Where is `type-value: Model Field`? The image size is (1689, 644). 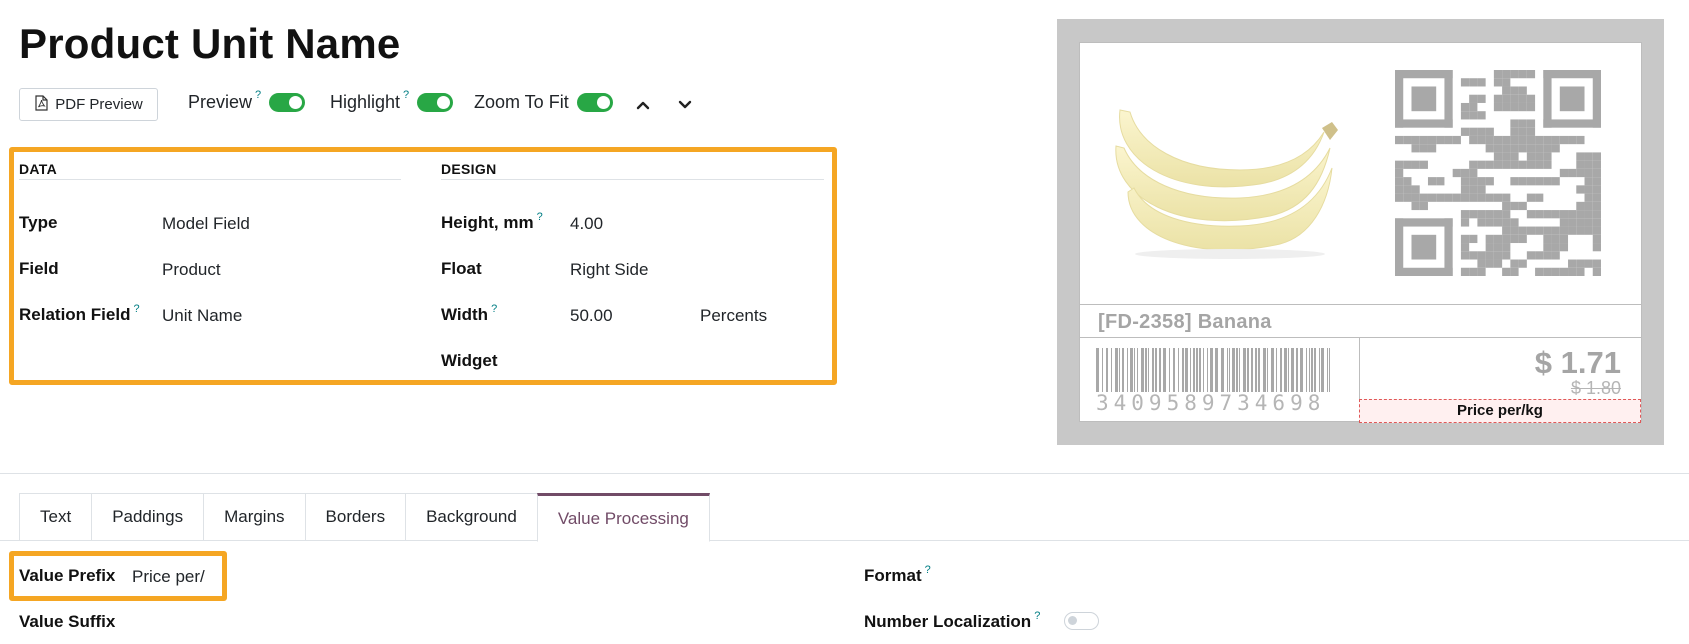
type-value: Model Field is located at coordinates (206, 224).